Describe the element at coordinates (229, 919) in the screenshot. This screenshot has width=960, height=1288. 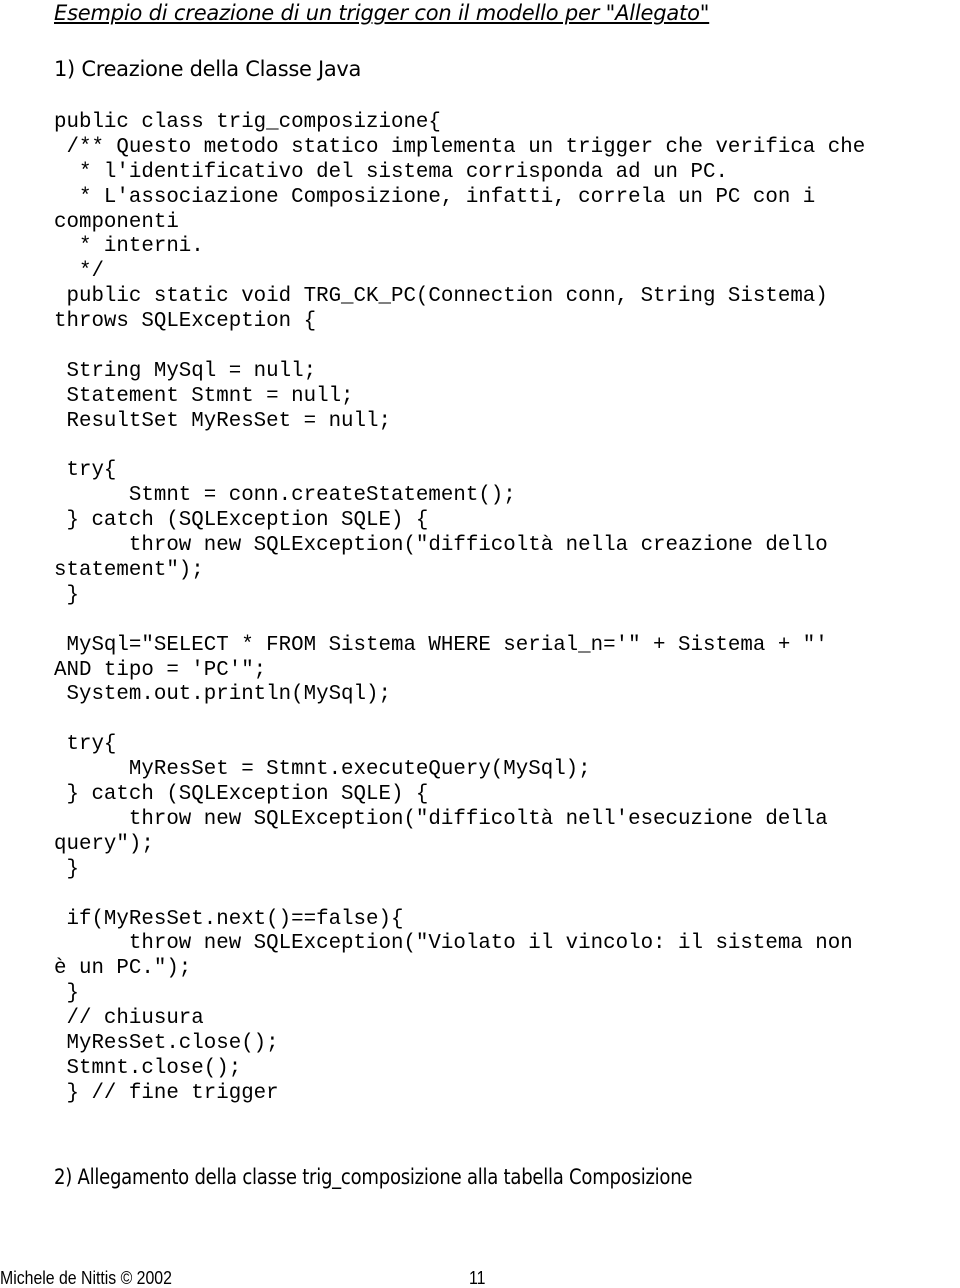
I see `code-line: if(MyResSet.next()==false){` at that location.